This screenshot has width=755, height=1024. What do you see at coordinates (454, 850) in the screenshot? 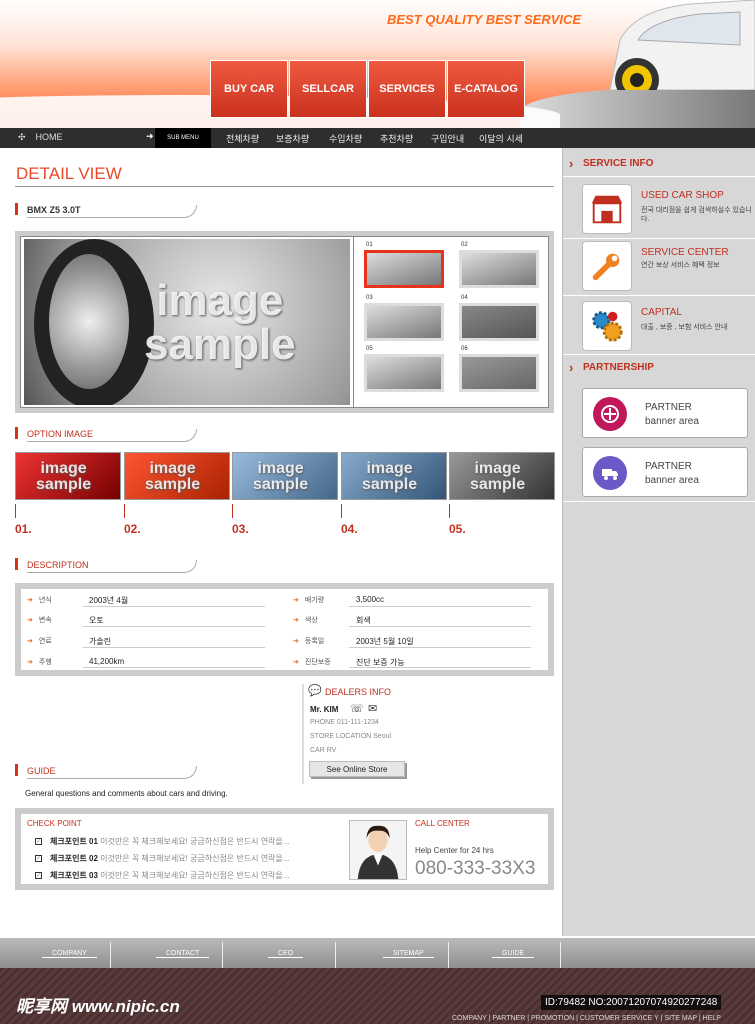
I see `callcenter-subtitle: Help Center for 24 hrs` at bounding box center [454, 850].